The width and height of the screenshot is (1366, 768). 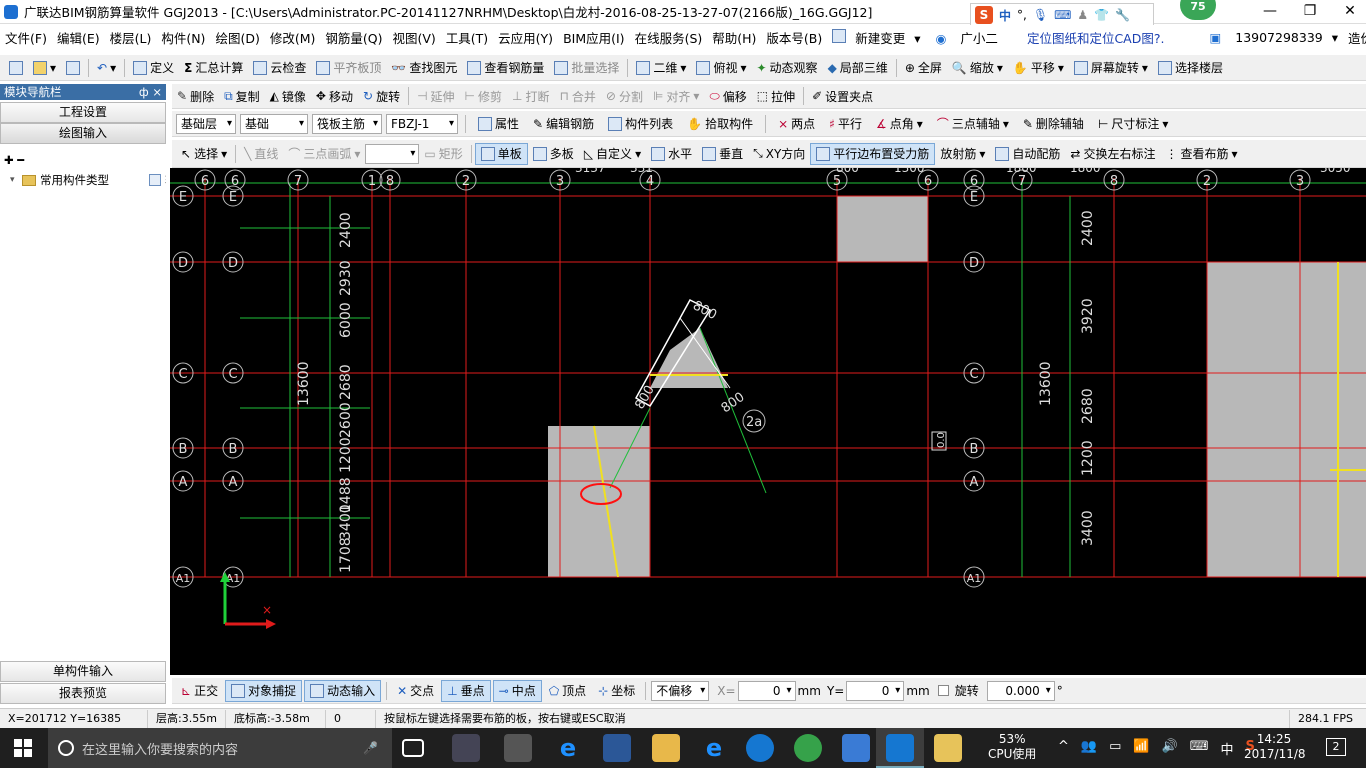 I want to click on offset-select: 不偏移, so click(x=680, y=690).